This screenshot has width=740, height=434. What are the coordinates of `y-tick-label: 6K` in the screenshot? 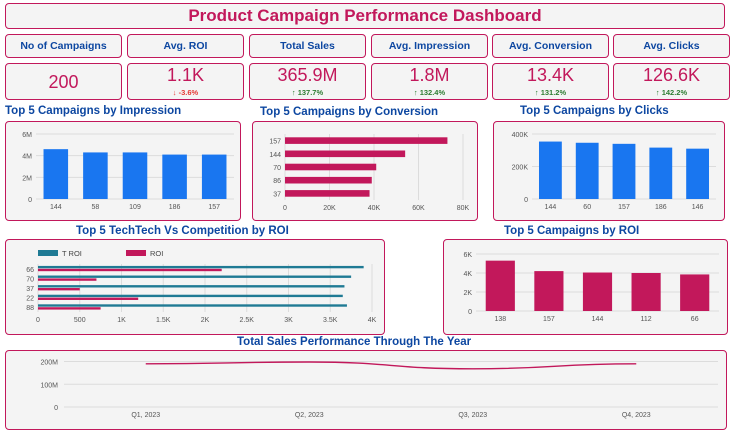 It's located at (467, 255).